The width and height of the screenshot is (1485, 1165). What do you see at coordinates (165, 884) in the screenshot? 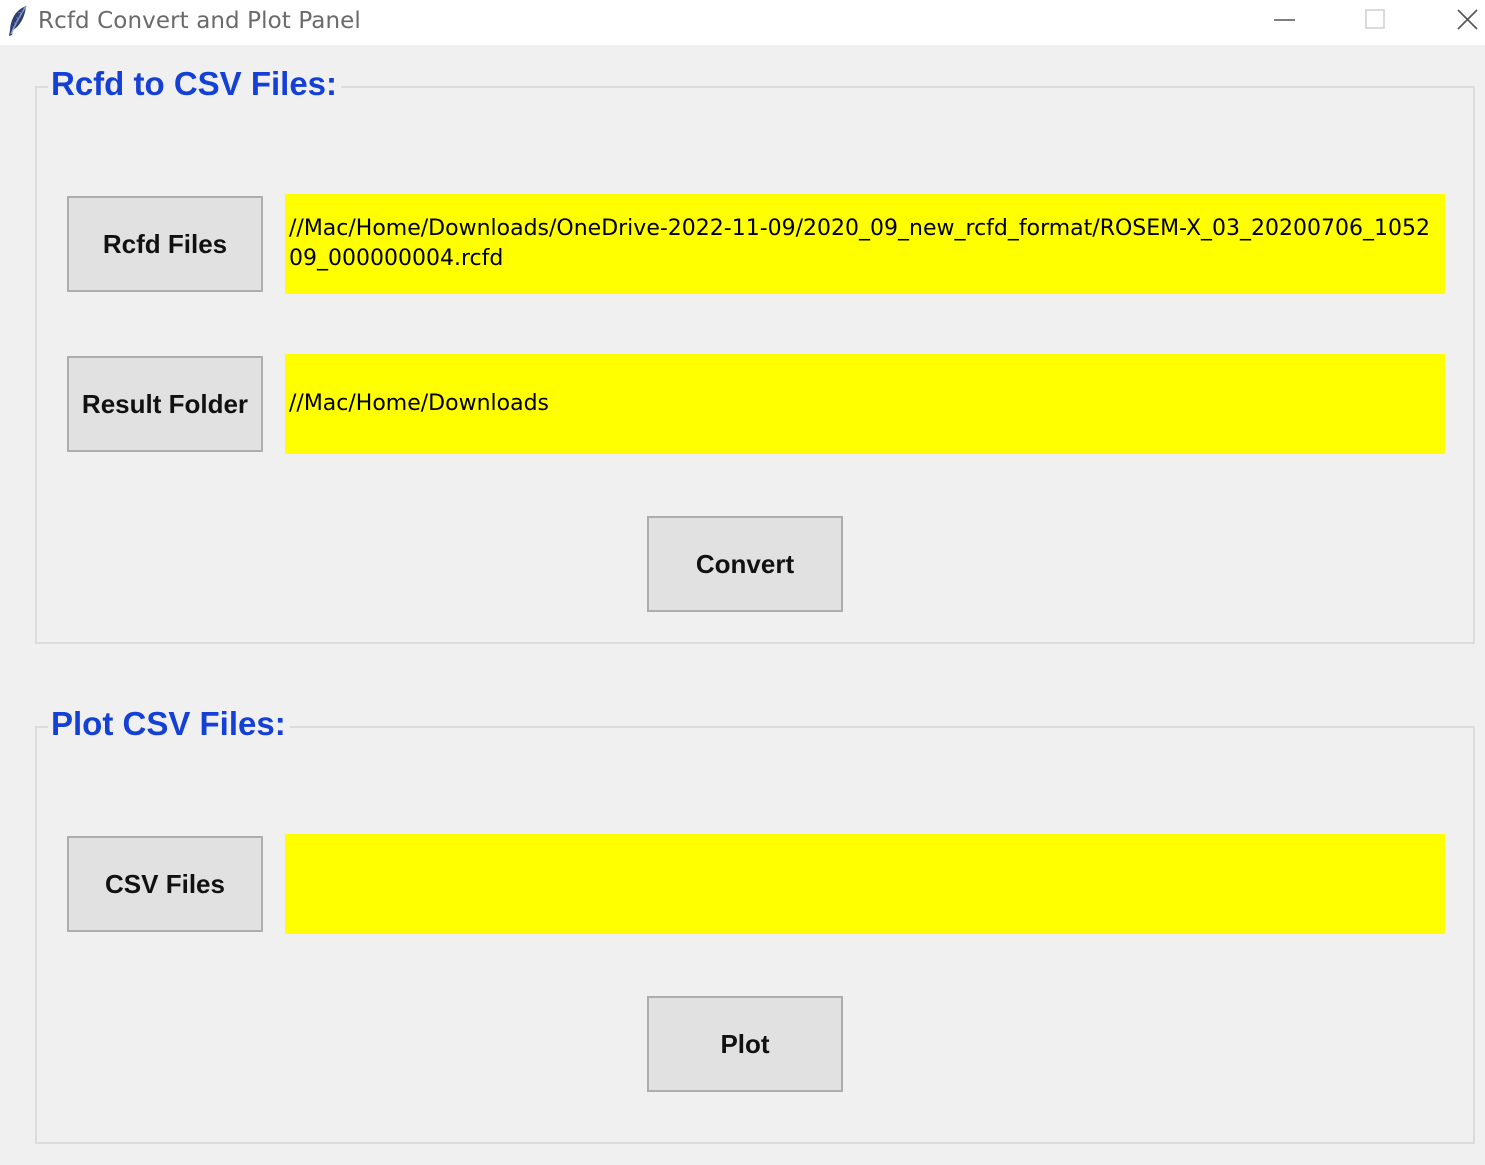
I see `csv-files-button: CSV Files` at bounding box center [165, 884].